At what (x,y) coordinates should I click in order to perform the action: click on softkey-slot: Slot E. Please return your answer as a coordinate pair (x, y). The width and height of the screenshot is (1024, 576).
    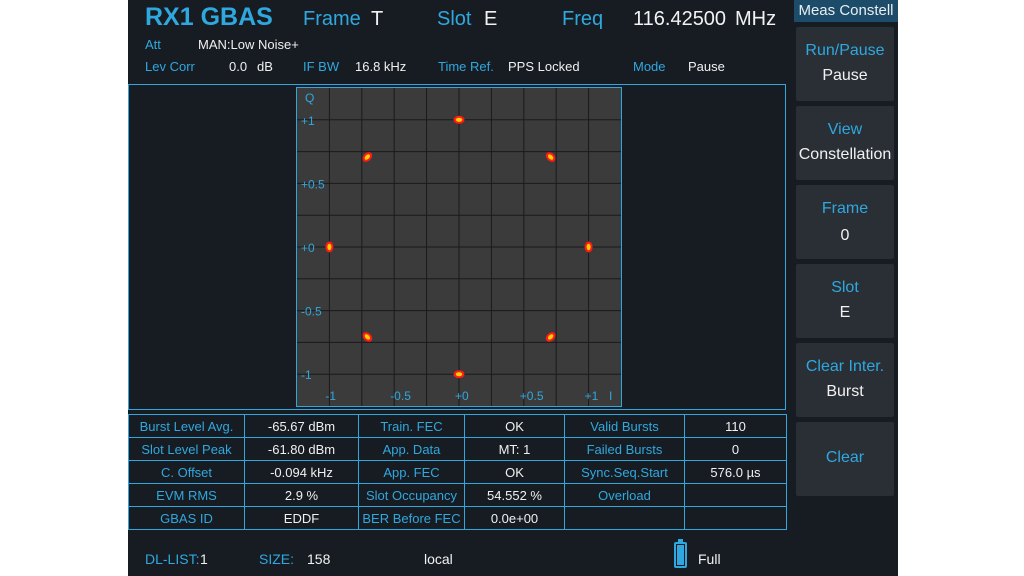
    Looking at the image, I should click on (845, 301).